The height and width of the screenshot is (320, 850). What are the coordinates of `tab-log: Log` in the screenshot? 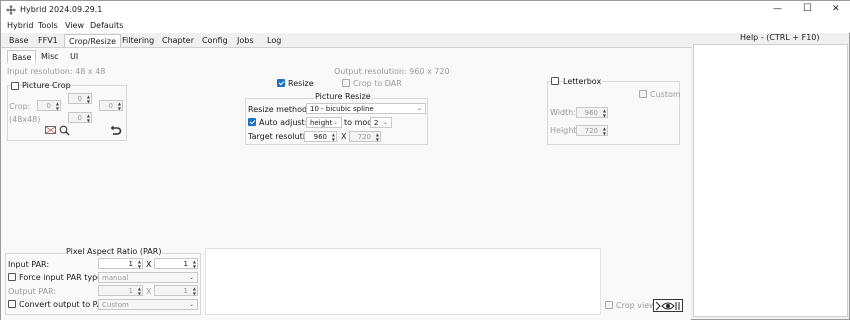 It's located at (274, 41).